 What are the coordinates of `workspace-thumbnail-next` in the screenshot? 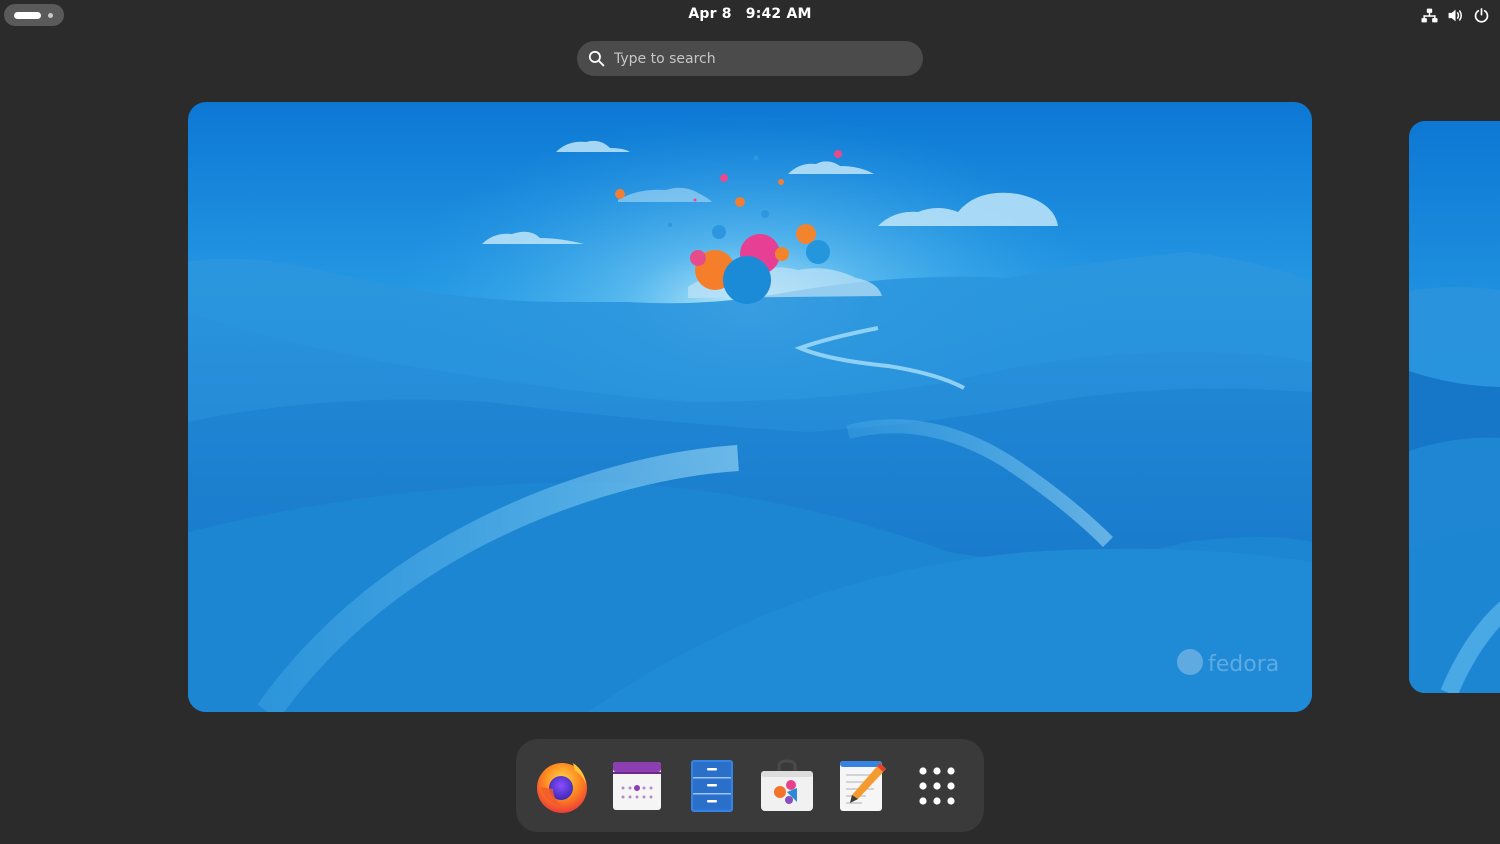 It's located at (1454, 407).